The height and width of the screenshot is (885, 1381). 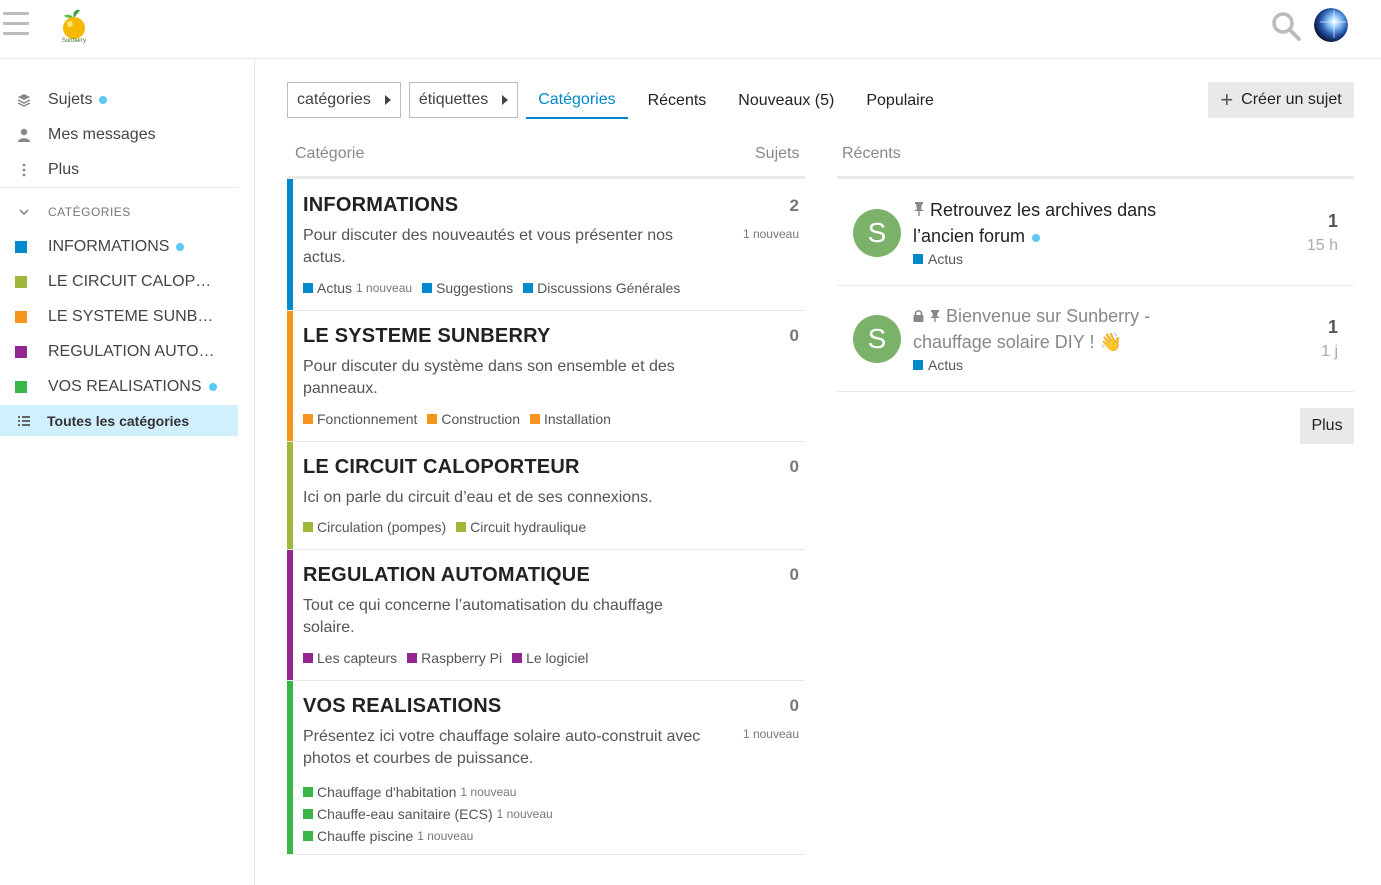 What do you see at coordinates (64, 169) in the screenshot?
I see `sidebar-item-label: Plus` at bounding box center [64, 169].